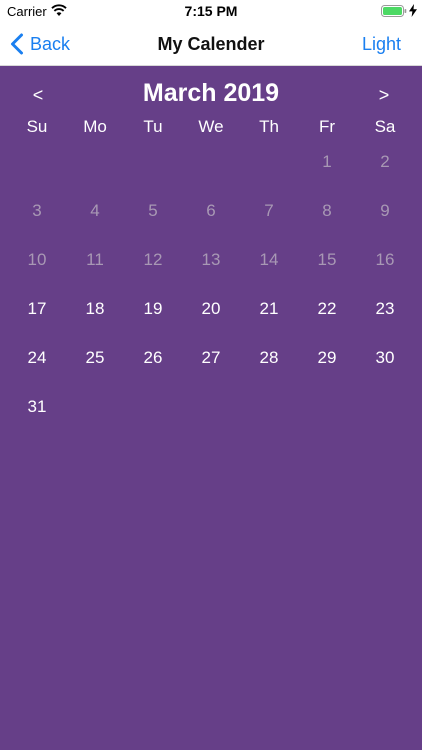 The width and height of the screenshot is (422, 750). What do you see at coordinates (37, 415) in the screenshot?
I see `day-cell: 31` at bounding box center [37, 415].